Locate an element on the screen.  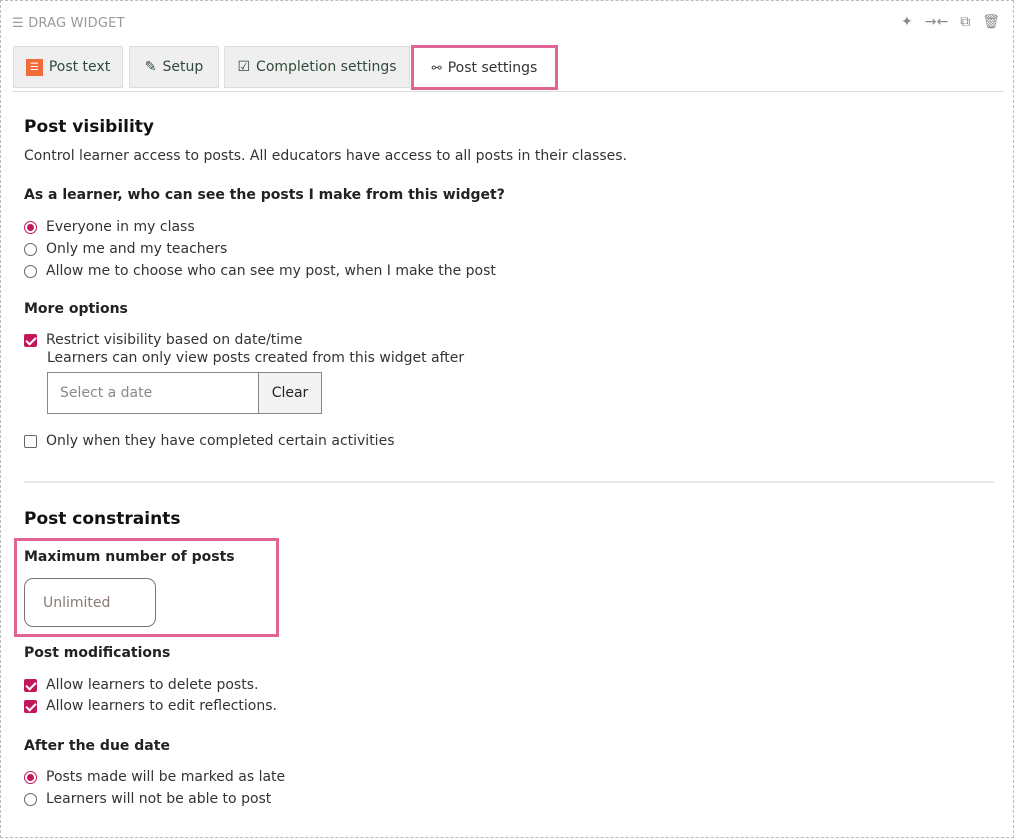
share-icon: ⚯ is located at coordinates (436, 67).